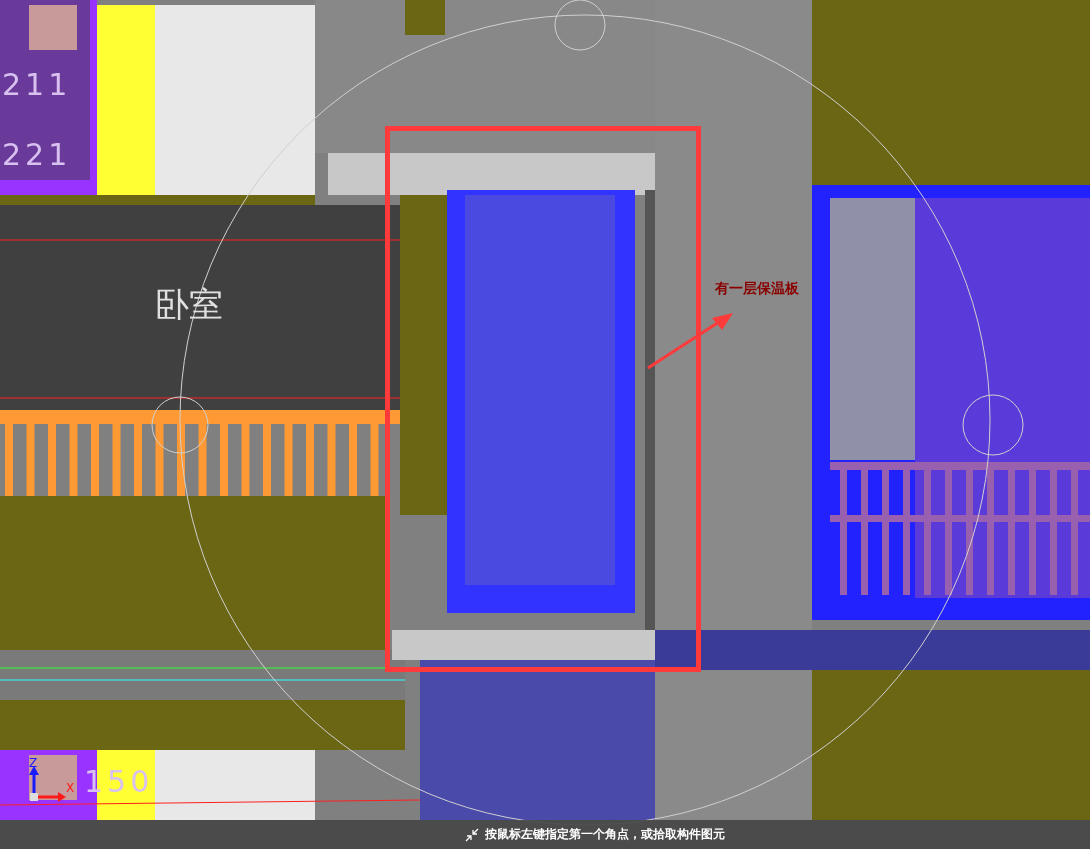 The width and height of the screenshot is (1090, 849). Describe the element at coordinates (33, 763) in the screenshot. I see `axis-label: Z` at that location.